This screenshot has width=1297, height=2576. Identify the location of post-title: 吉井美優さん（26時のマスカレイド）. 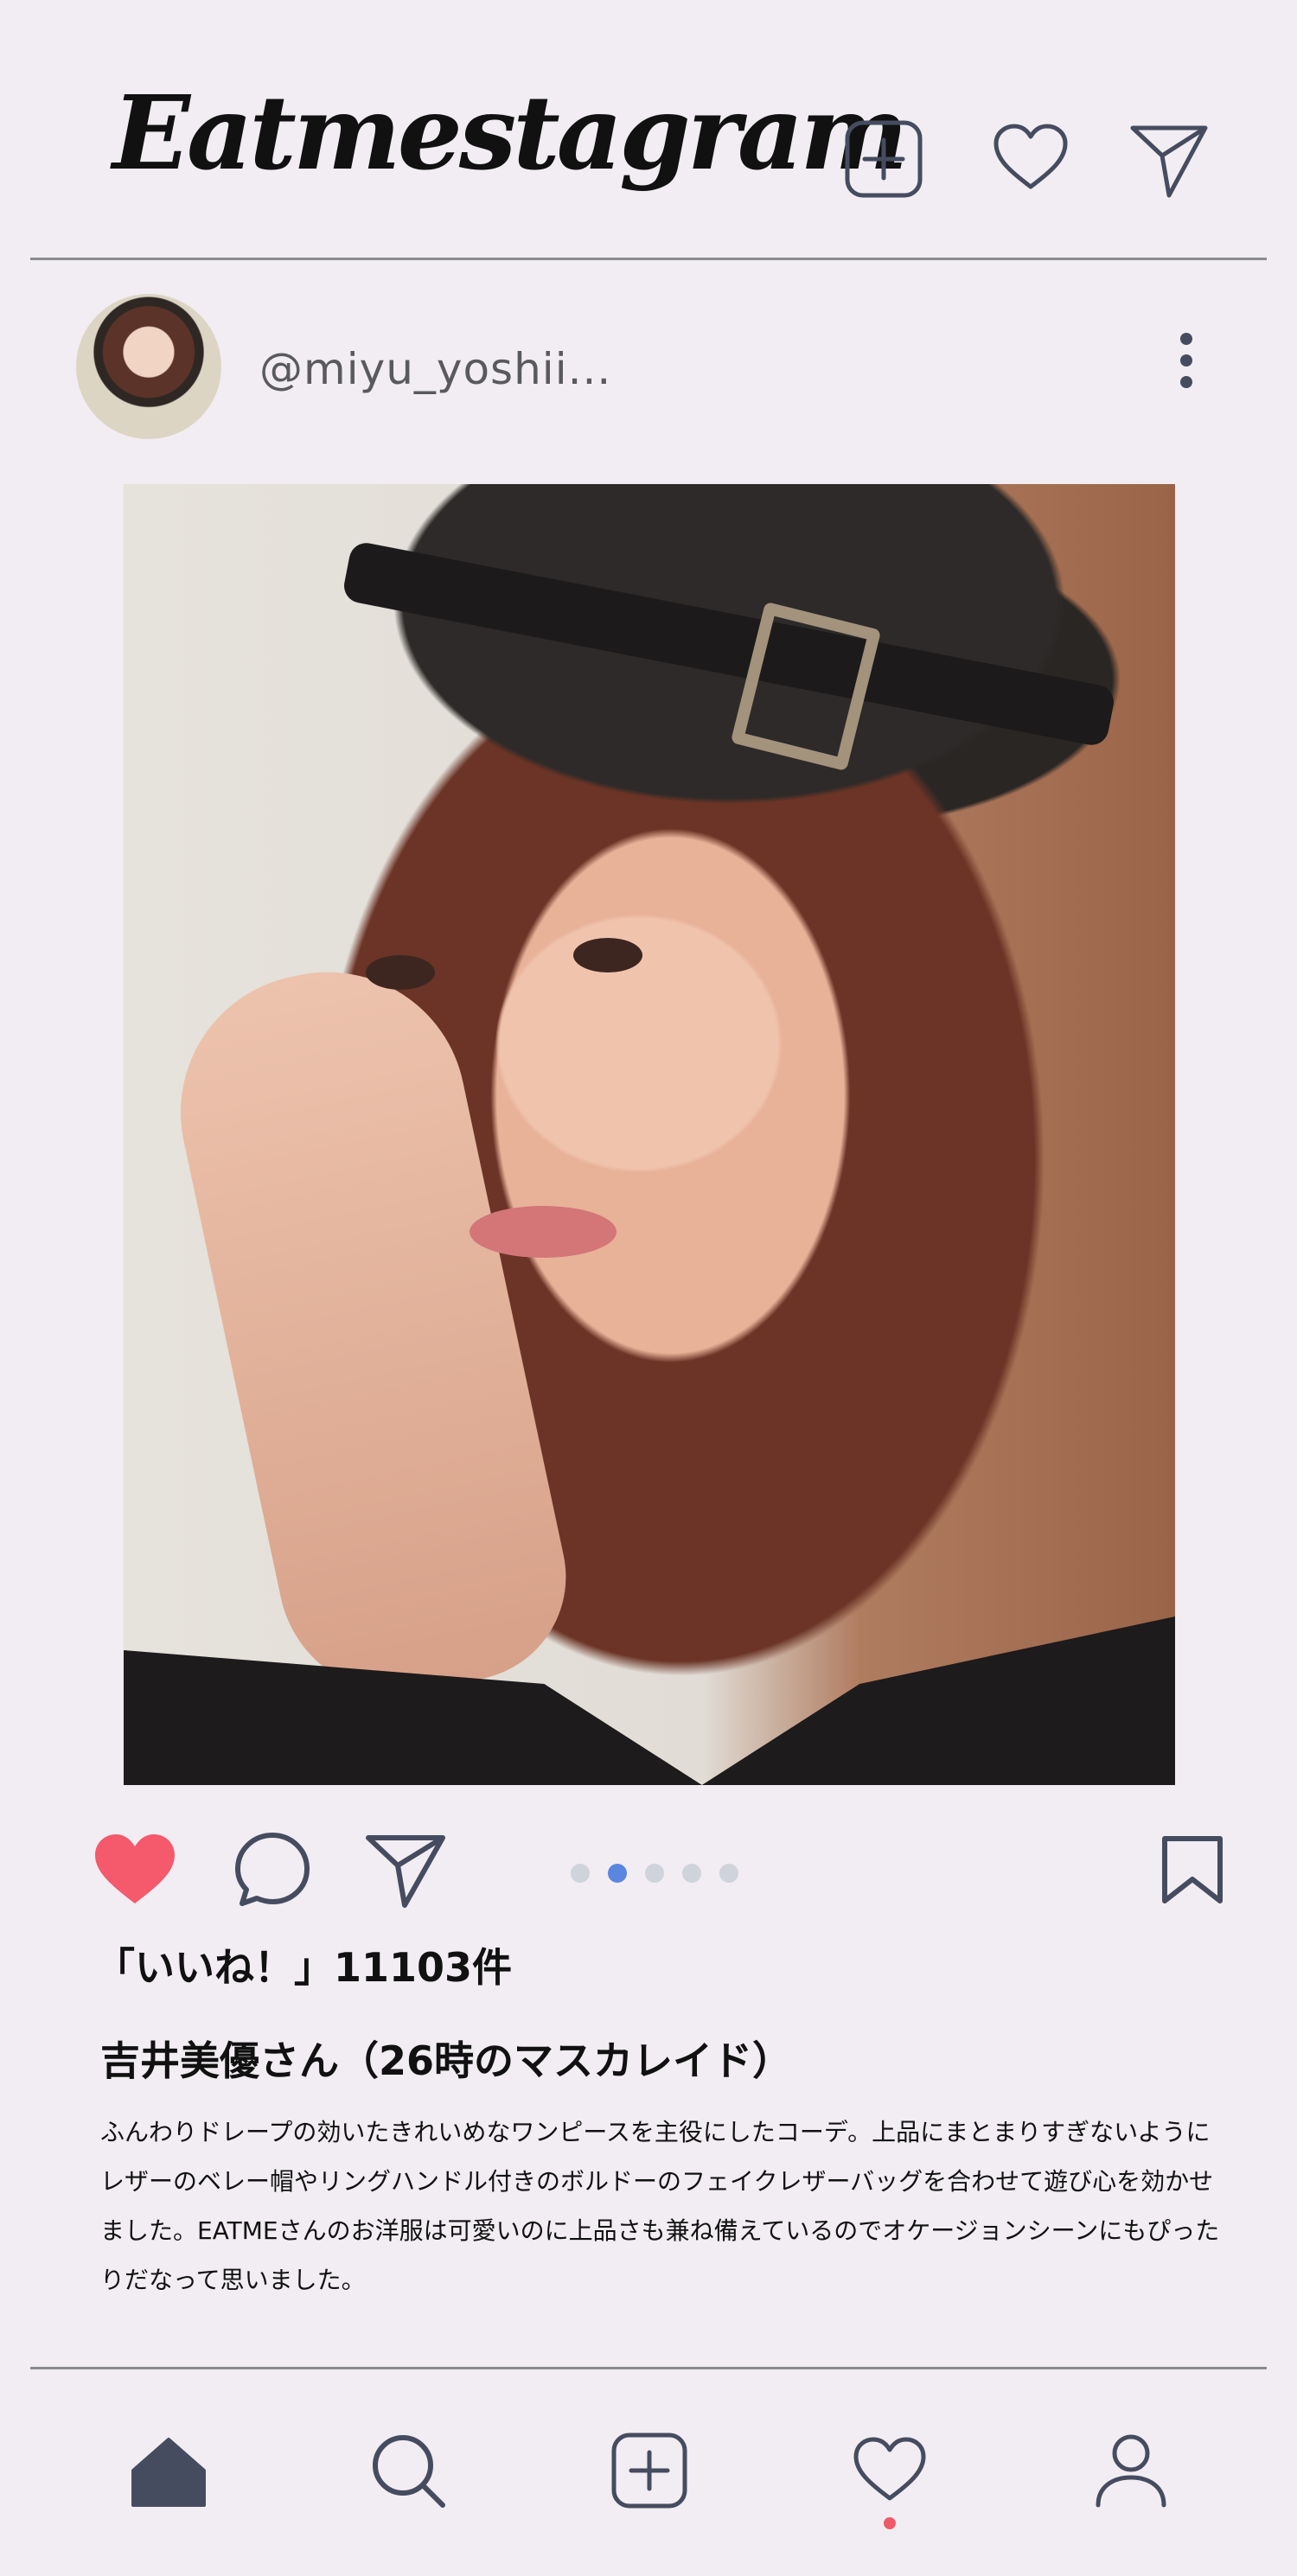
(447, 2060).